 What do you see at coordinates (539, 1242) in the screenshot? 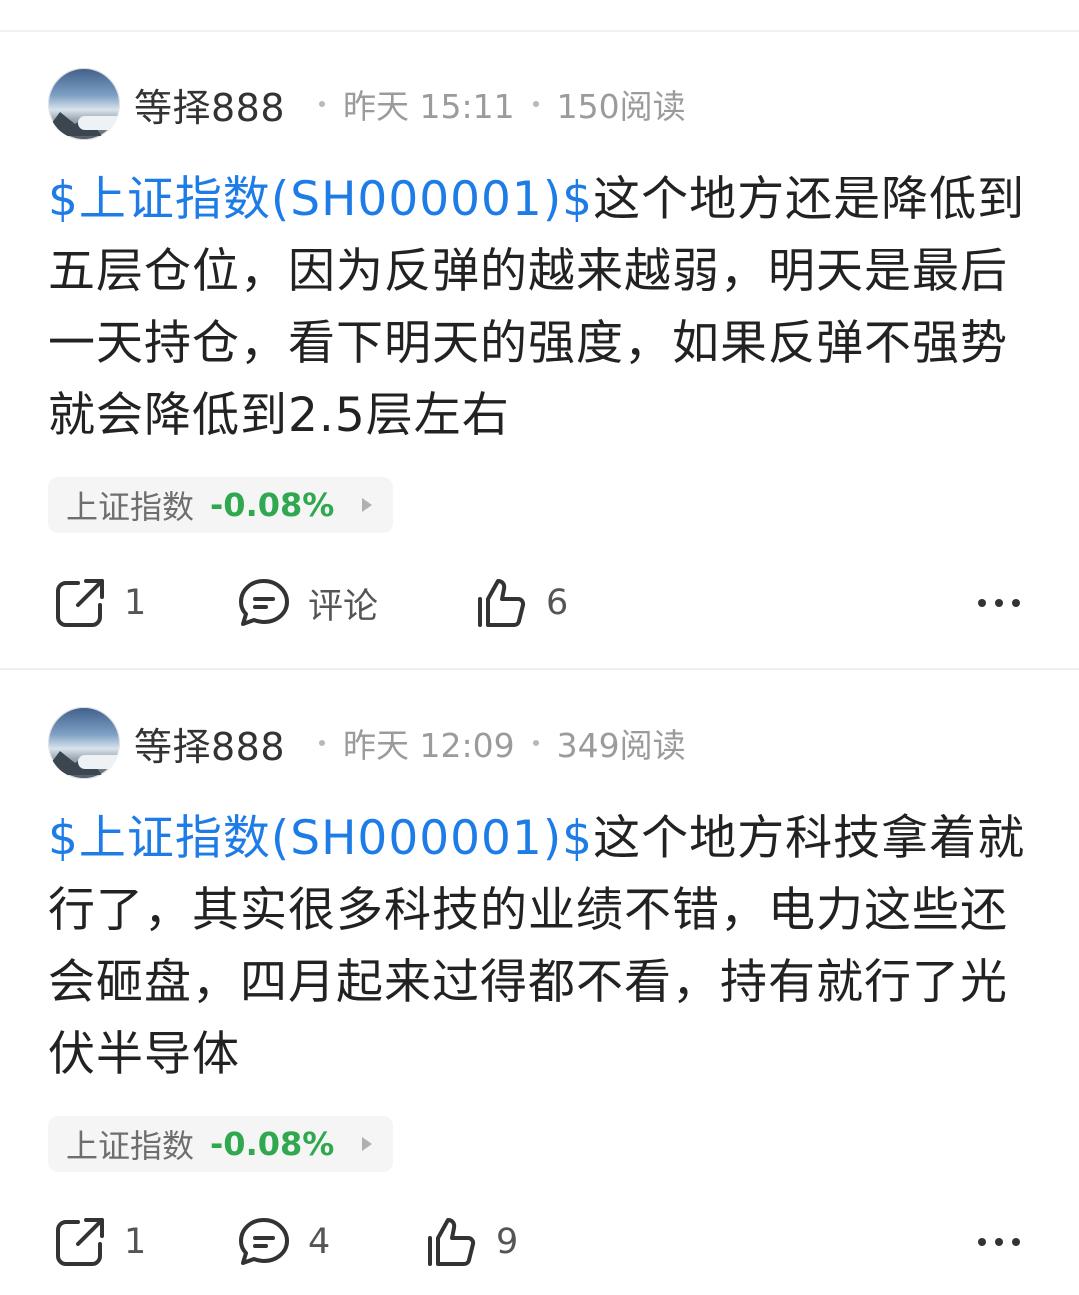
I see `action-bar: 1 4 9` at bounding box center [539, 1242].